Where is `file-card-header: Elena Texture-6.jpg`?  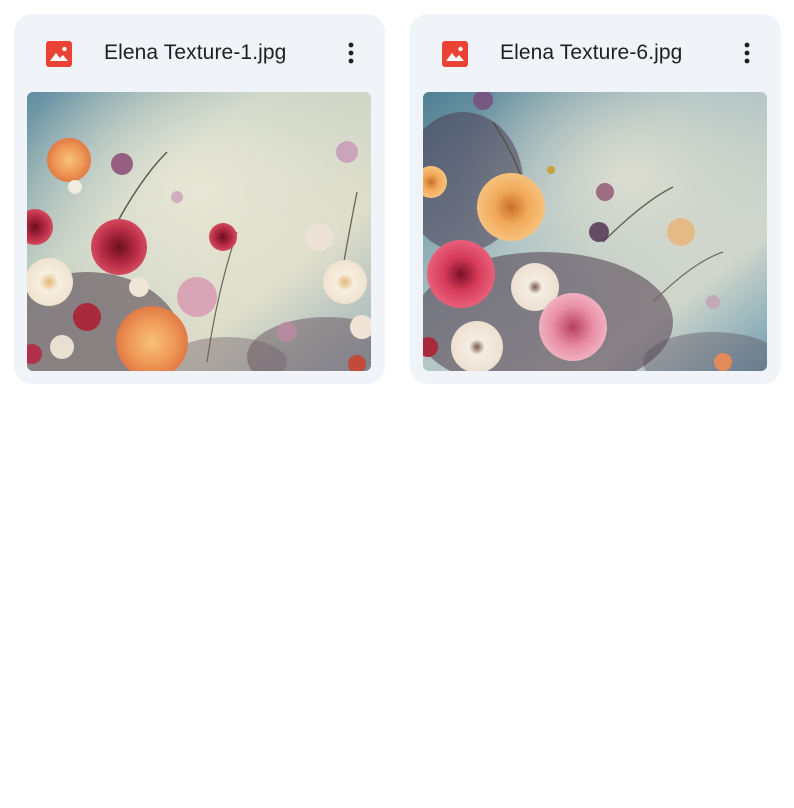 file-card-header: Elena Texture-6.jpg is located at coordinates (595, 53).